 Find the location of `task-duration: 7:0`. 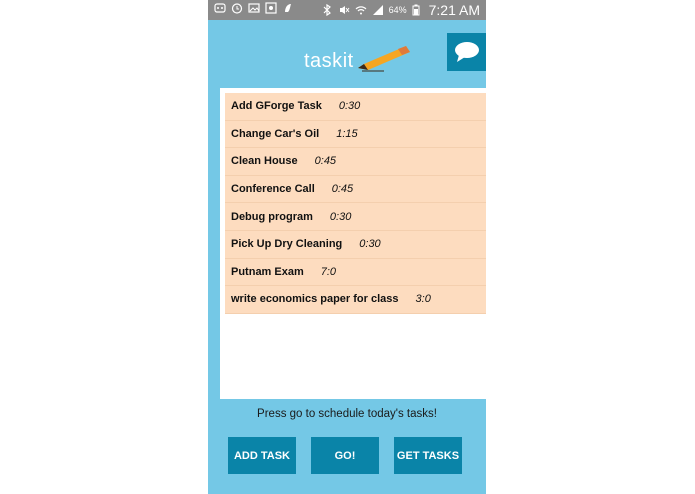

task-duration: 7:0 is located at coordinates (328, 271).